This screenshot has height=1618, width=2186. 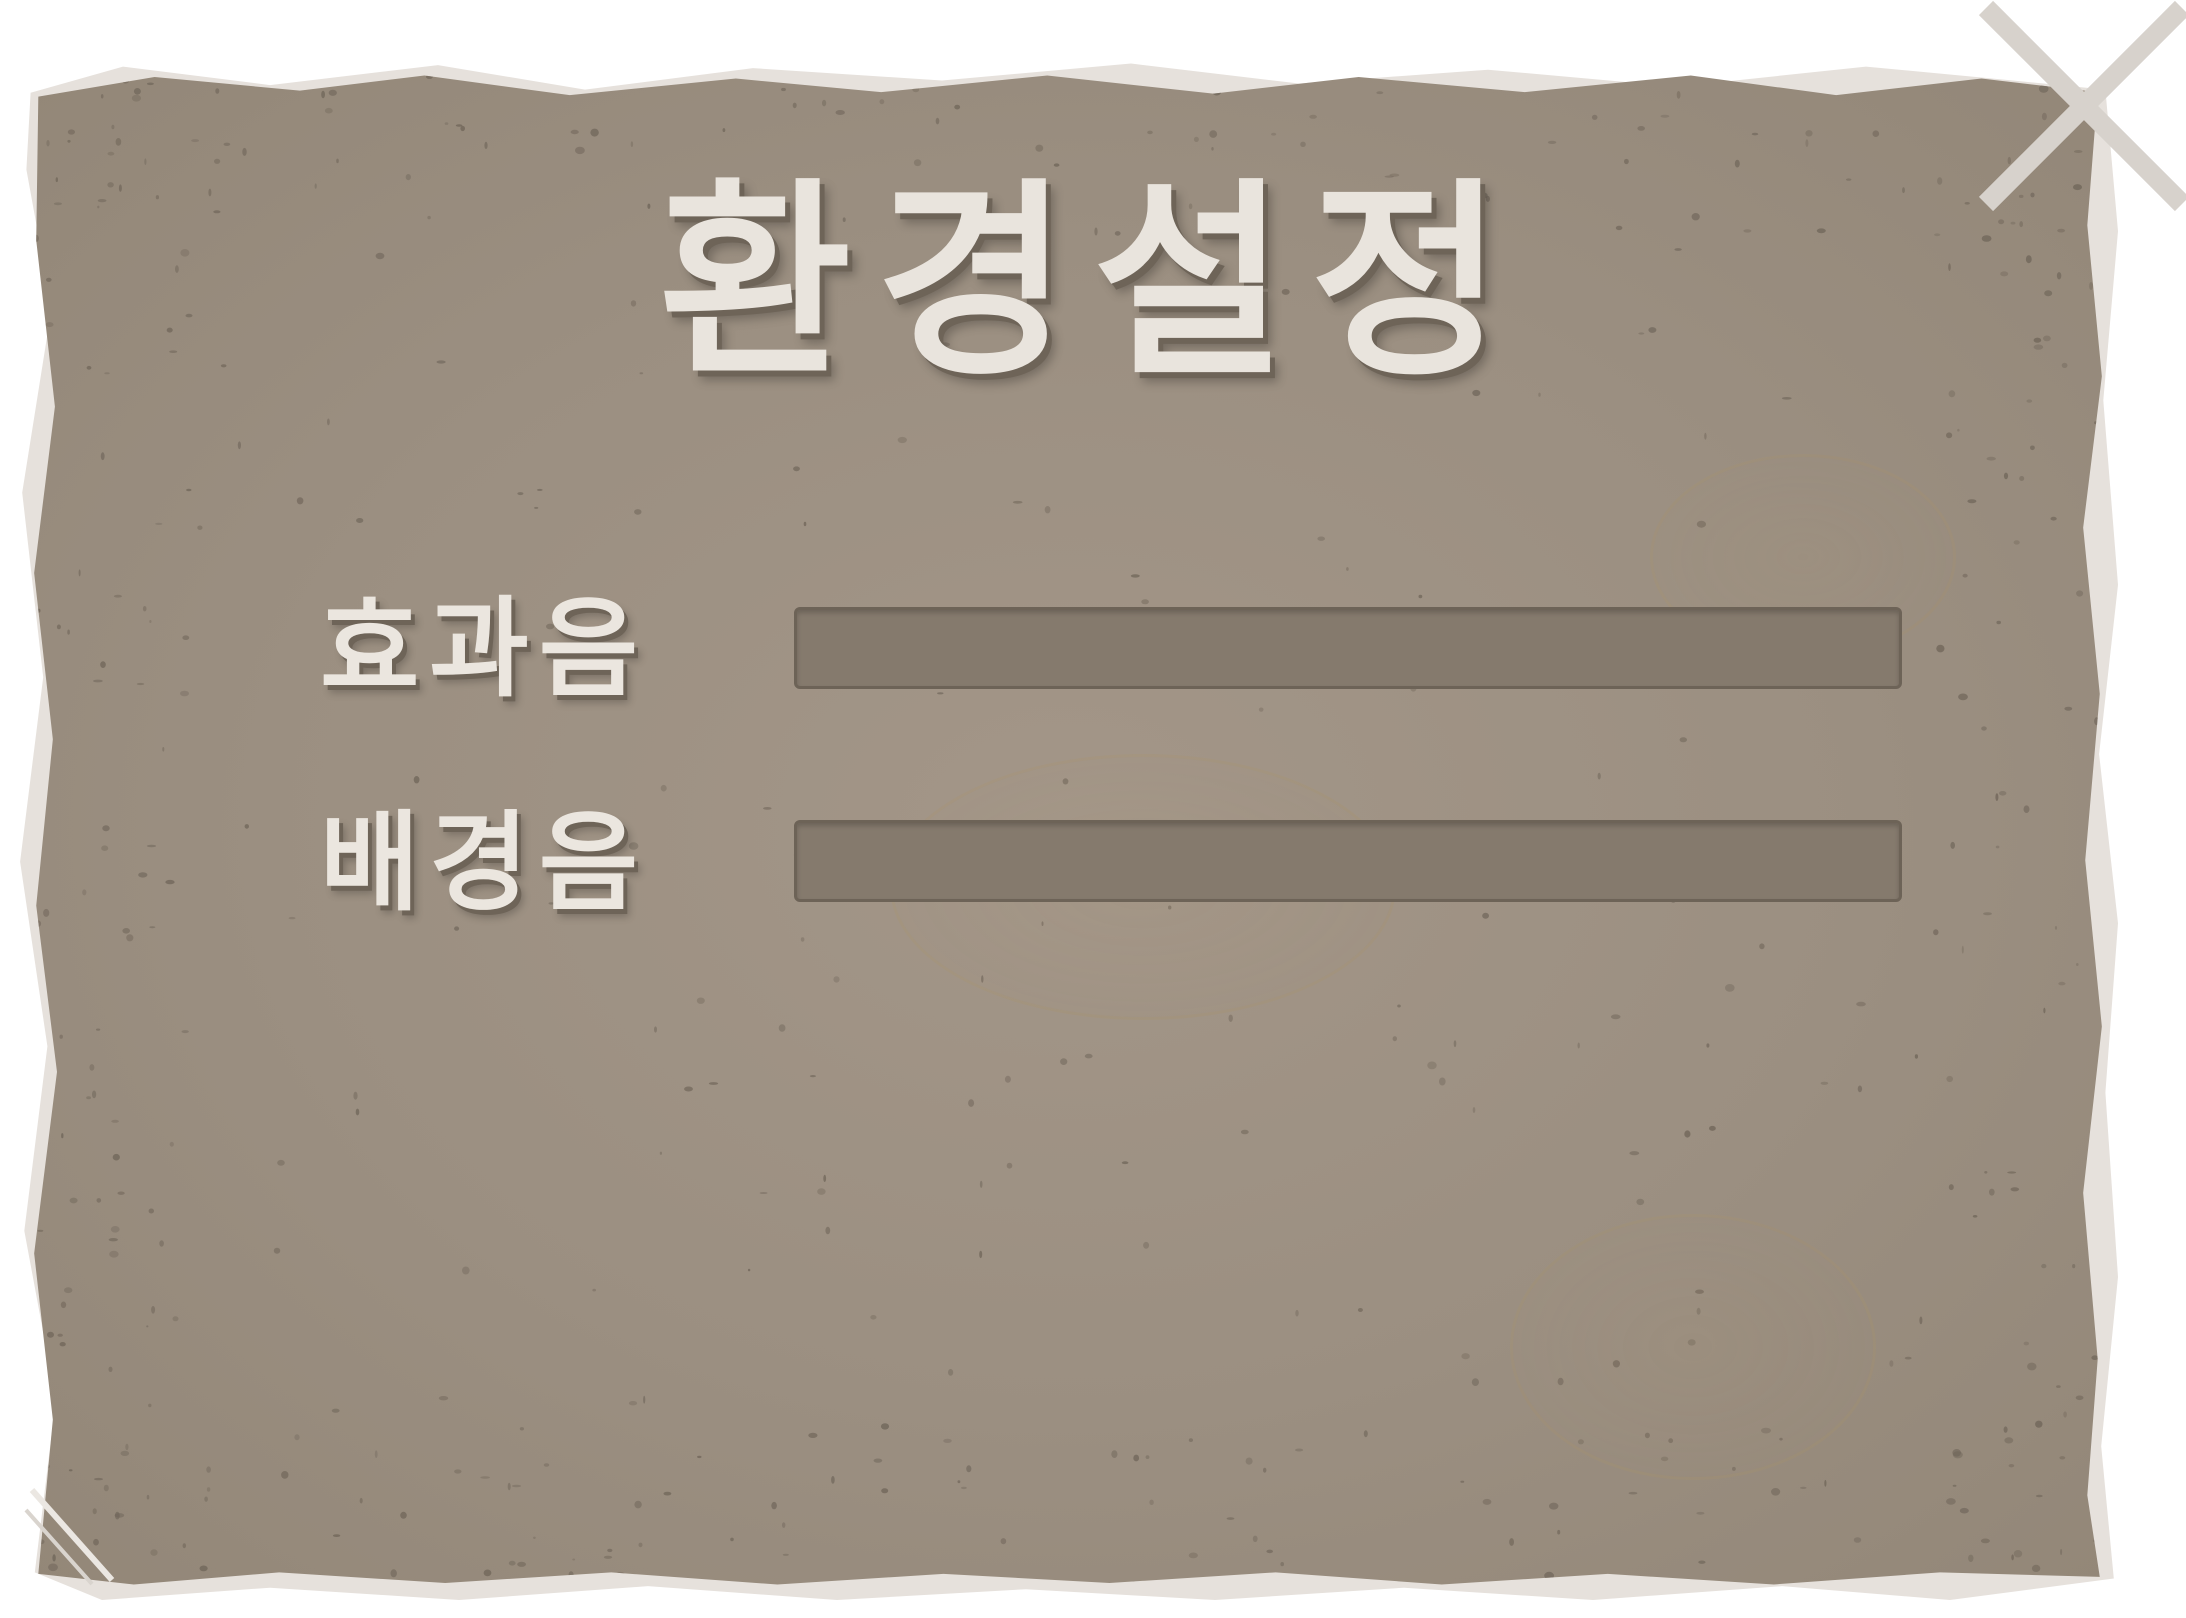 What do you see at coordinates (1348, 648) in the screenshot?
I see `sound-effects-slider` at bounding box center [1348, 648].